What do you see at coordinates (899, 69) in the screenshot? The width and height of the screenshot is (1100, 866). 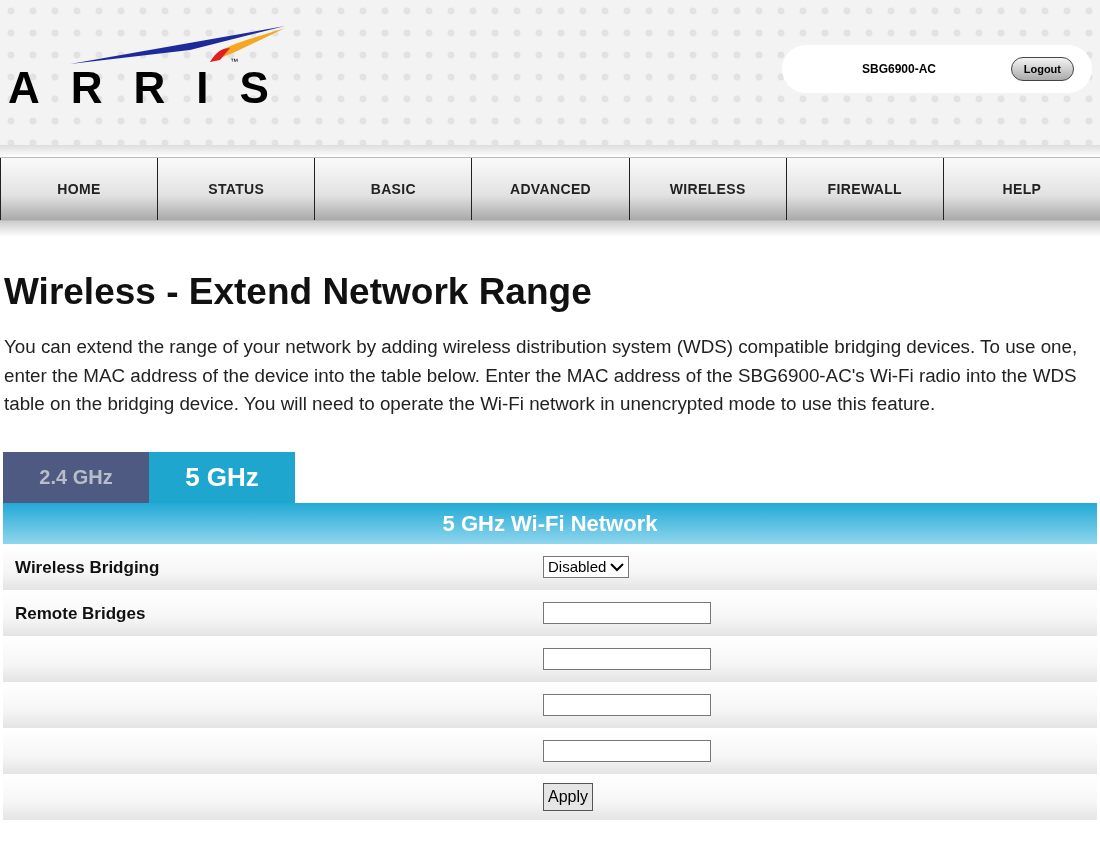 I see `model-name: SBG6900-AC` at bounding box center [899, 69].